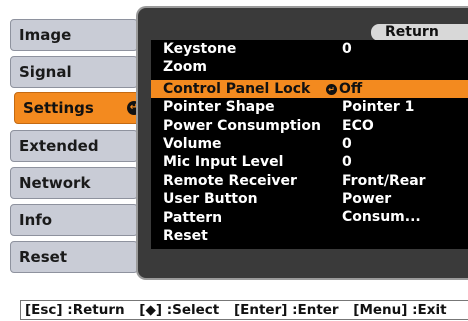  I want to click on menu-row-control-panel-lock: Control Panel Lock ↵ Off, so click(309, 89).